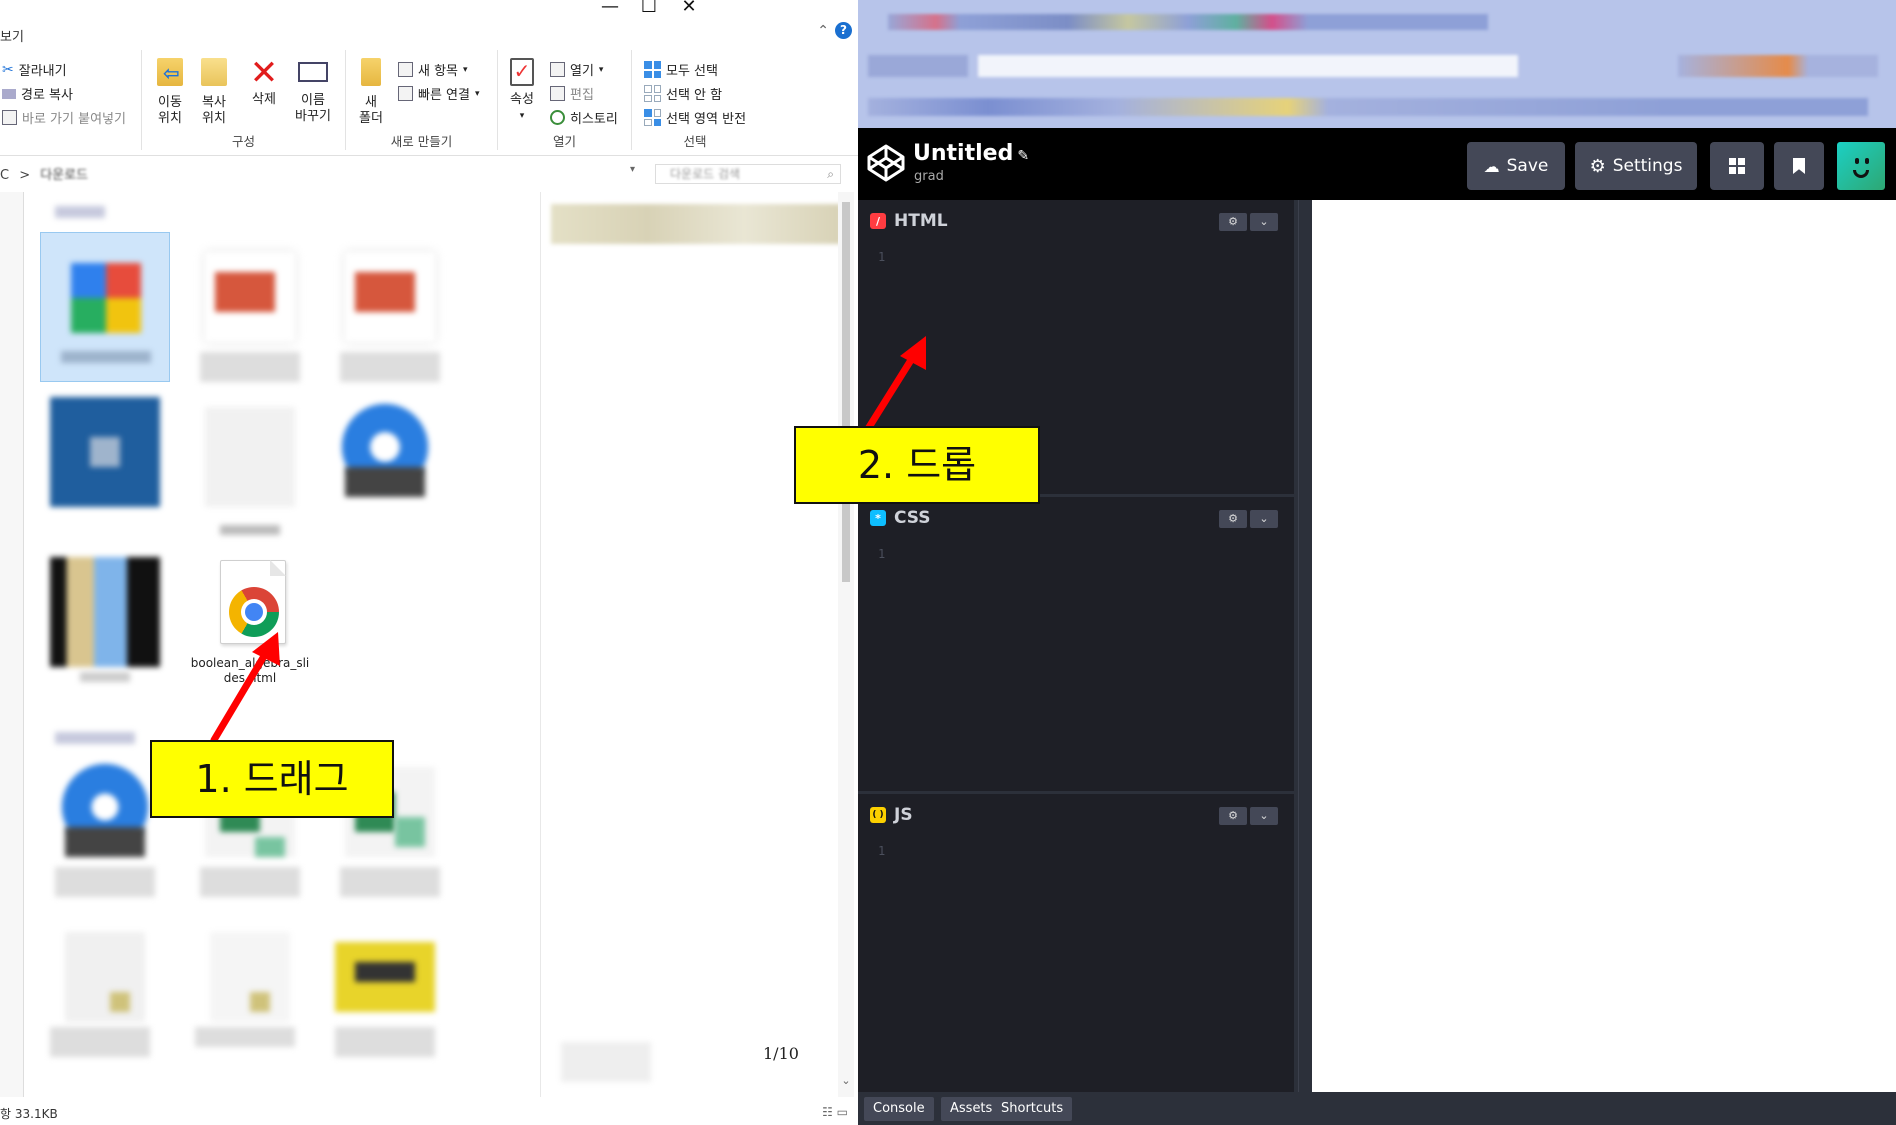  What do you see at coordinates (1516, 166) in the screenshot?
I see `save-button: ☁ Save` at bounding box center [1516, 166].